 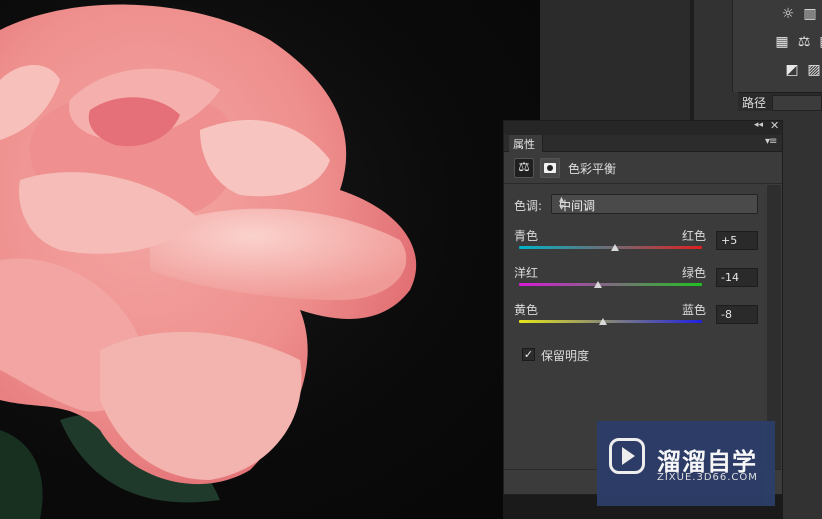 What do you see at coordinates (707, 477) in the screenshot?
I see `watermark-url: ZIXUE.3D66.COM` at bounding box center [707, 477].